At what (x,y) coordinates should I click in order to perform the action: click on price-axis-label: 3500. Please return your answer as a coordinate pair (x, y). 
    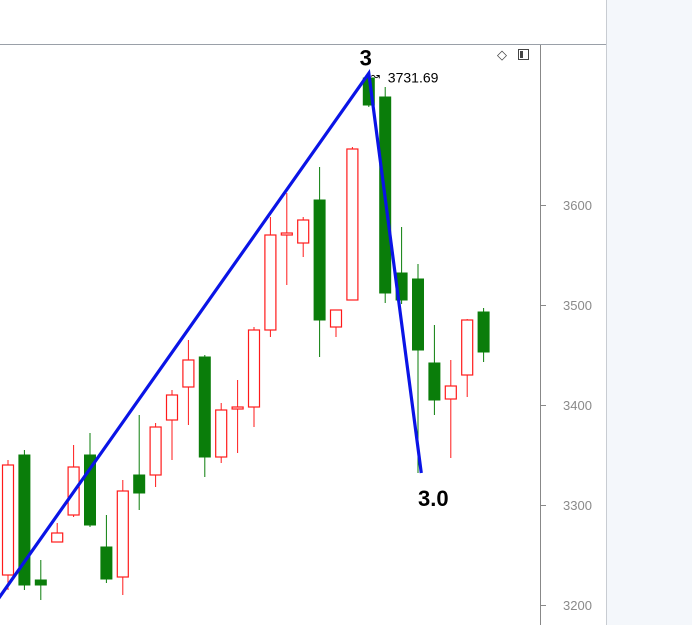
    Looking at the image, I should click on (577, 305).